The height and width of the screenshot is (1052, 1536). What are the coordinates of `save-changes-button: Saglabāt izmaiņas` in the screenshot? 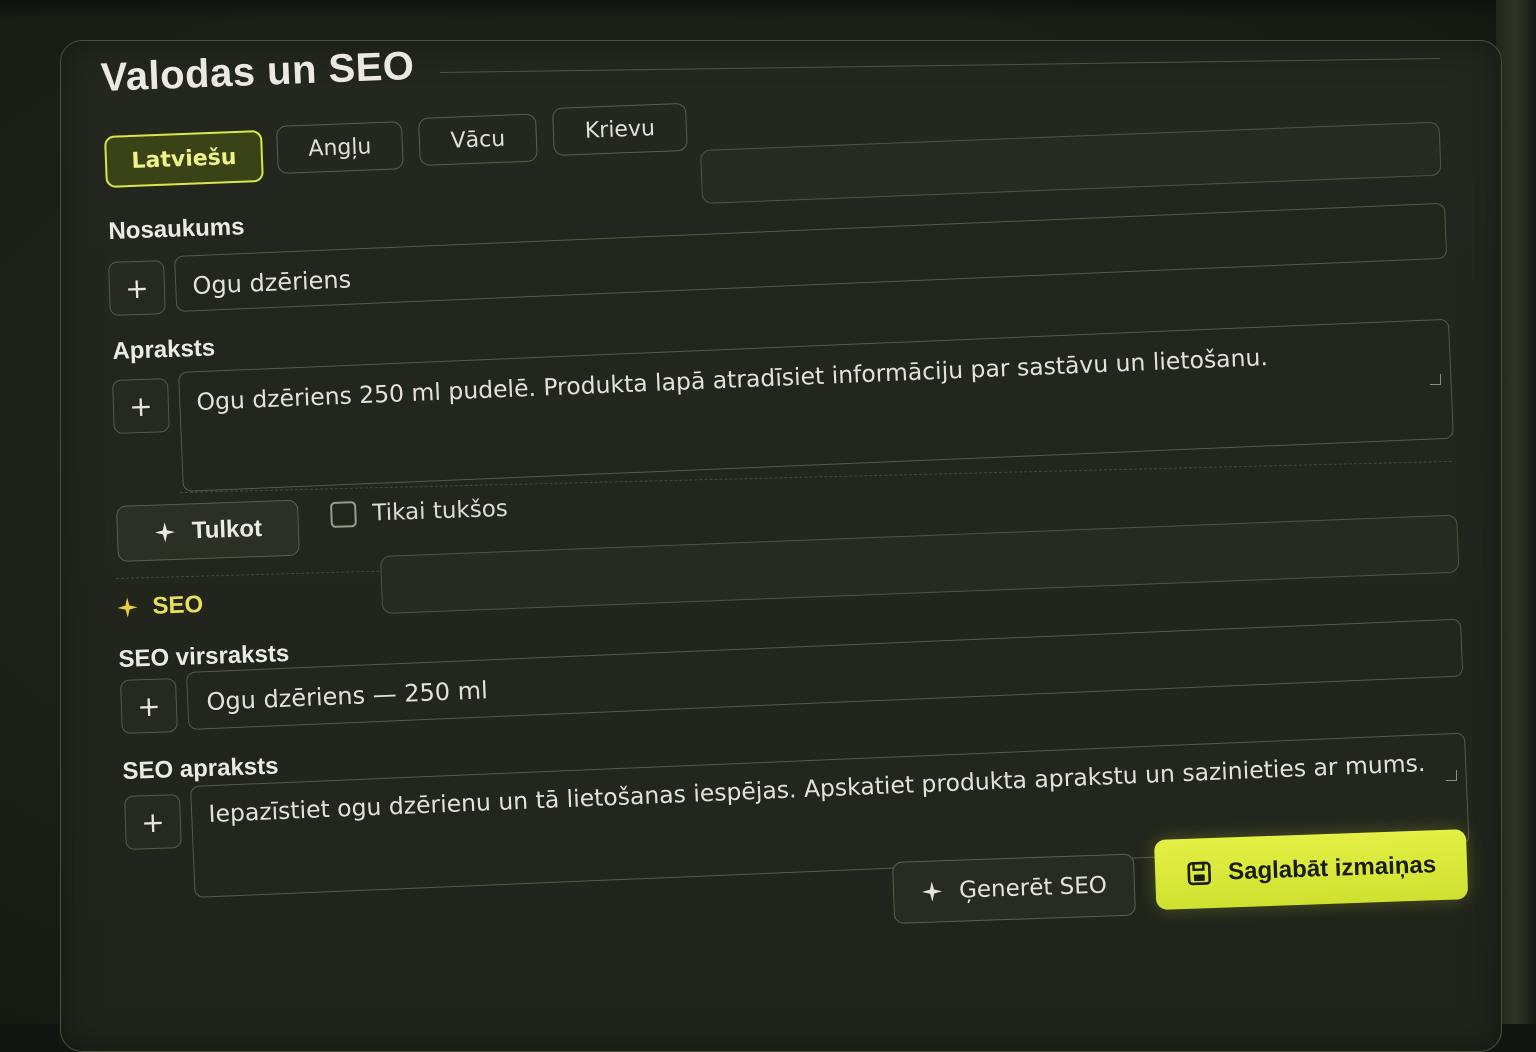 It's located at (1311, 869).